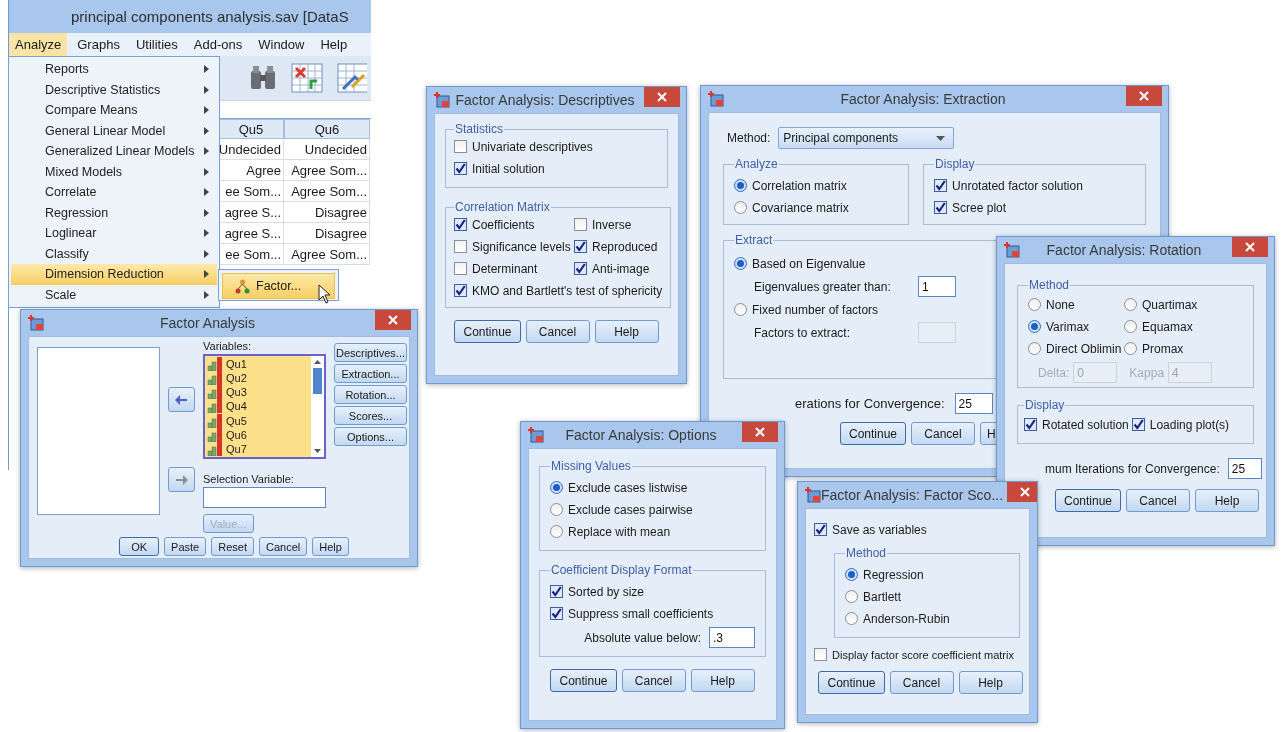 The image size is (1281, 732). I want to click on menu-item: Help, so click(334, 44).